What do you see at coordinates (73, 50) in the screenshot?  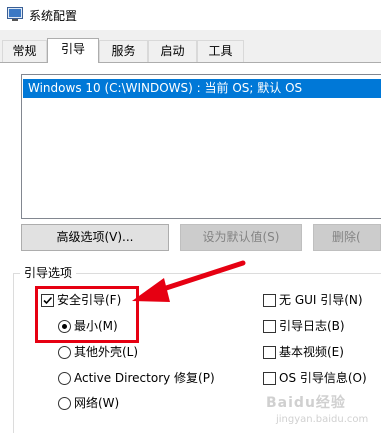 I see `tab-boot: 引导` at bounding box center [73, 50].